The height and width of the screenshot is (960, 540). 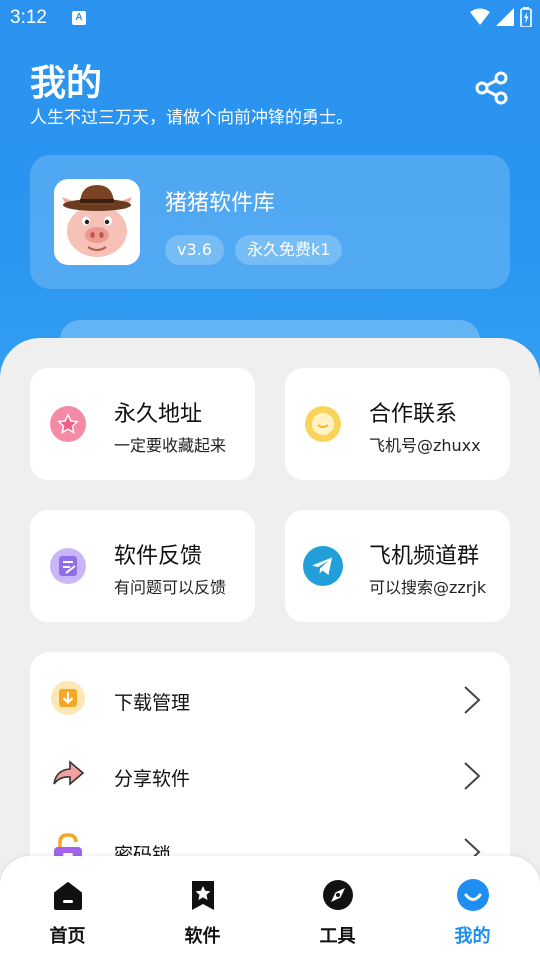 I want to click on tab-label: 首页, so click(x=67, y=936).